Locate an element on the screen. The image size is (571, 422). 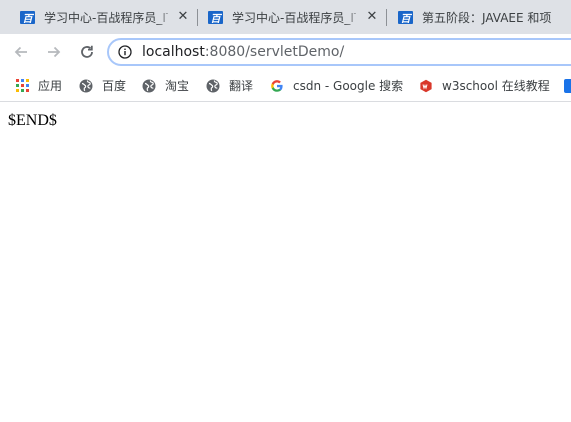
bookmark-translate: 翻译 is located at coordinates (229, 85).